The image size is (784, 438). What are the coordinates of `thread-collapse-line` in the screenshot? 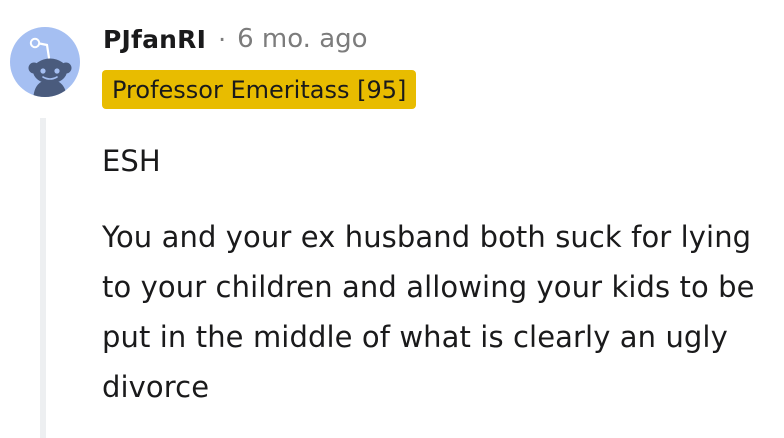 It's located at (43, 278).